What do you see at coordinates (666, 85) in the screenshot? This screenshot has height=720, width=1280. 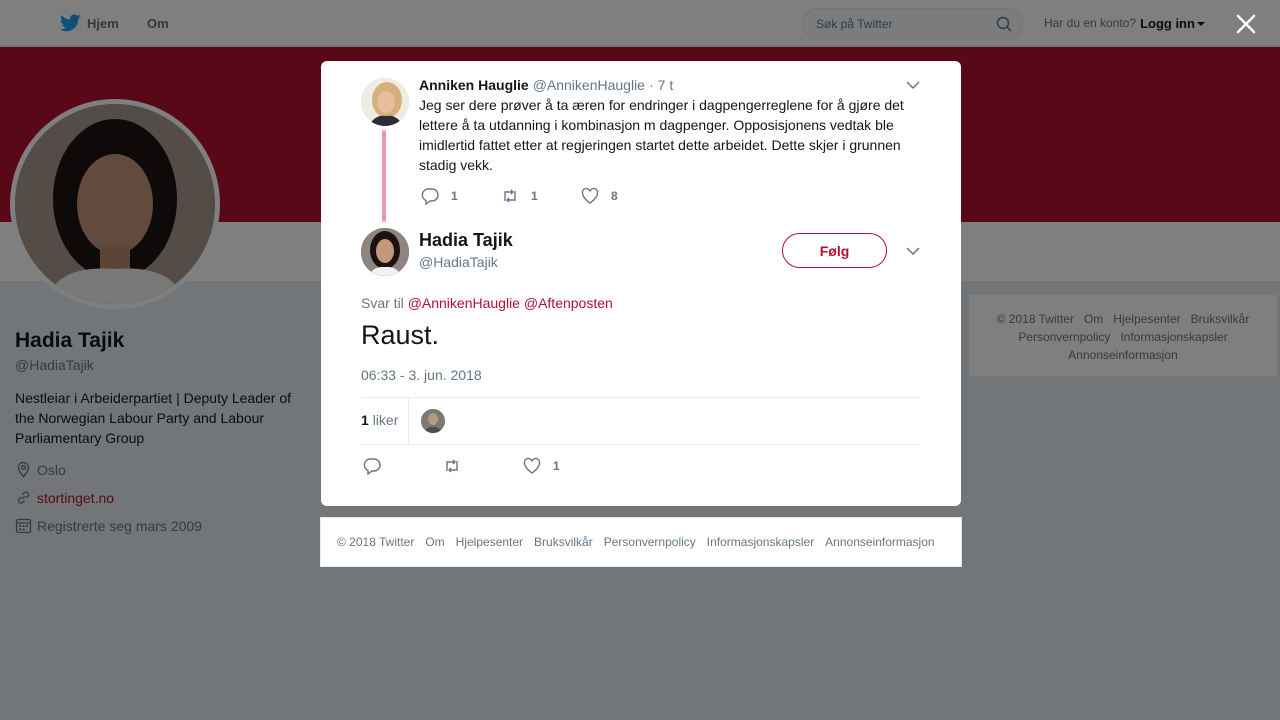 I see `parent-tweet-time: 7 t` at bounding box center [666, 85].